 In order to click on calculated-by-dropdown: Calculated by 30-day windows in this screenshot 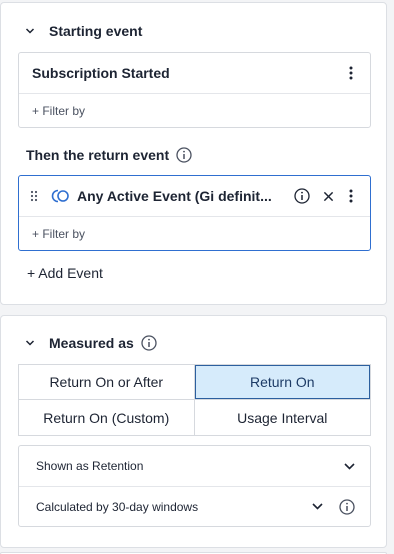, I will do `click(194, 506)`.